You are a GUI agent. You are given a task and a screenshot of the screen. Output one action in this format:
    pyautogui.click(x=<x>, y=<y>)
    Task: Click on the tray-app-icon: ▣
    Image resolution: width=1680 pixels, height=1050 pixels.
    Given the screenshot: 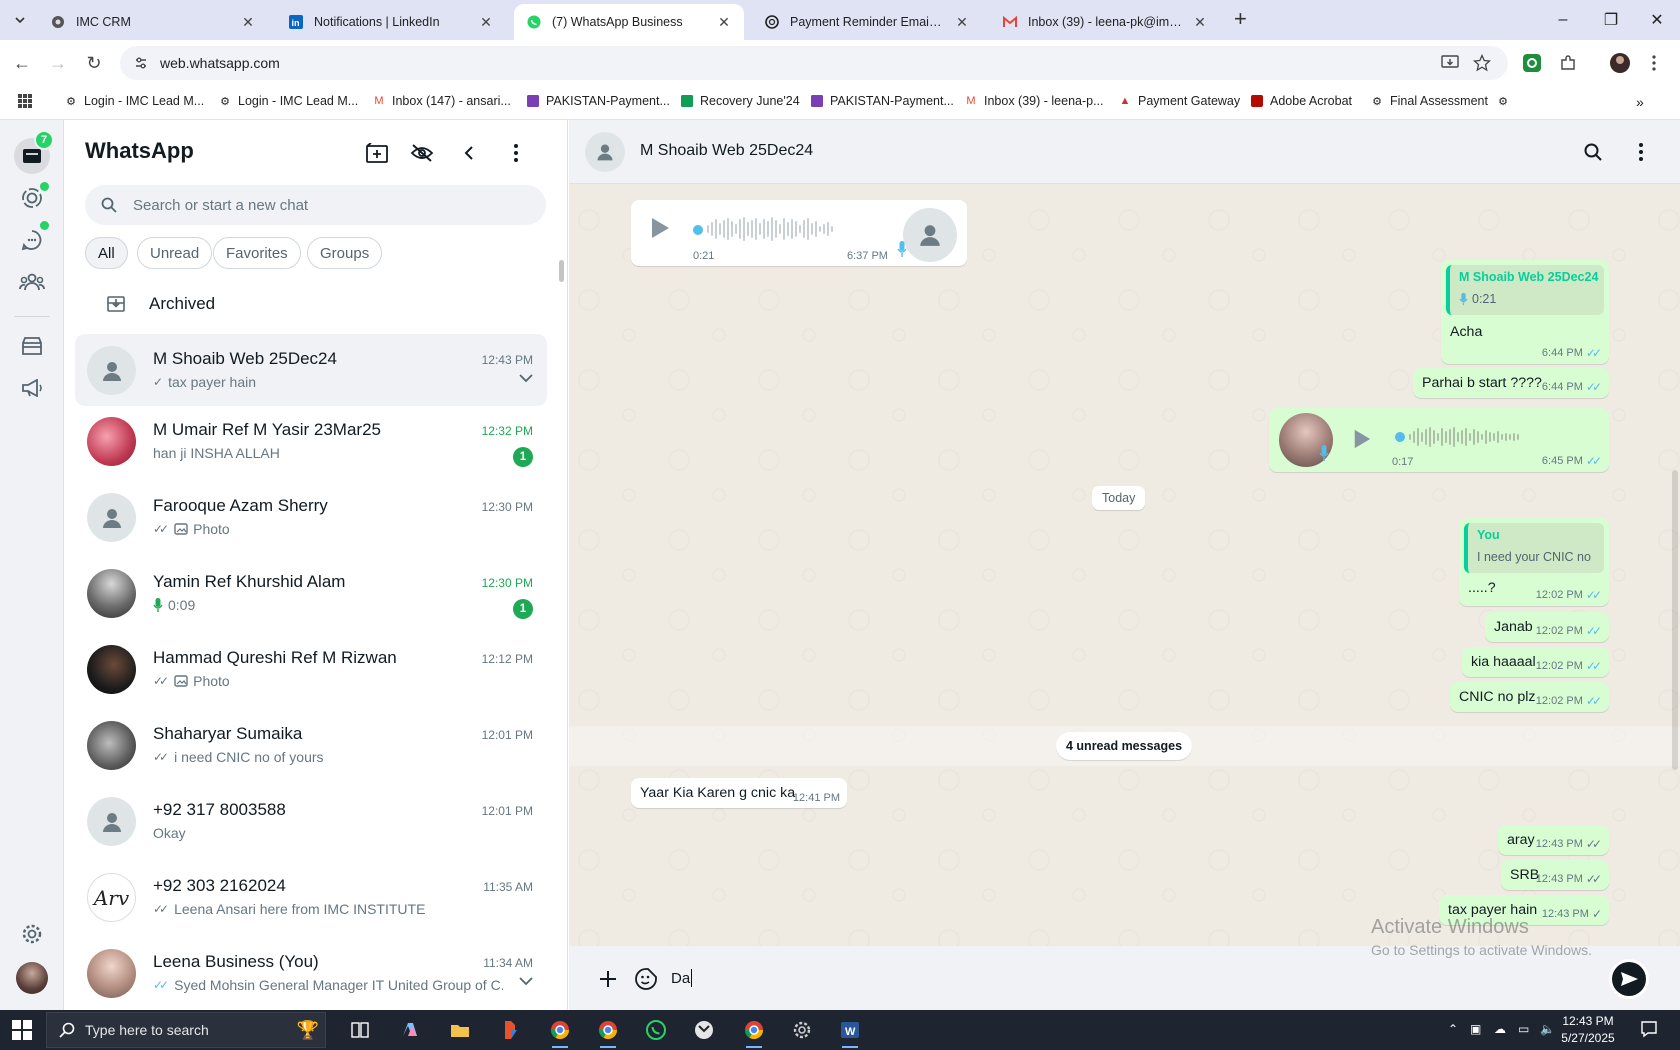 What is the action you would take?
    pyautogui.click(x=1475, y=1029)
    